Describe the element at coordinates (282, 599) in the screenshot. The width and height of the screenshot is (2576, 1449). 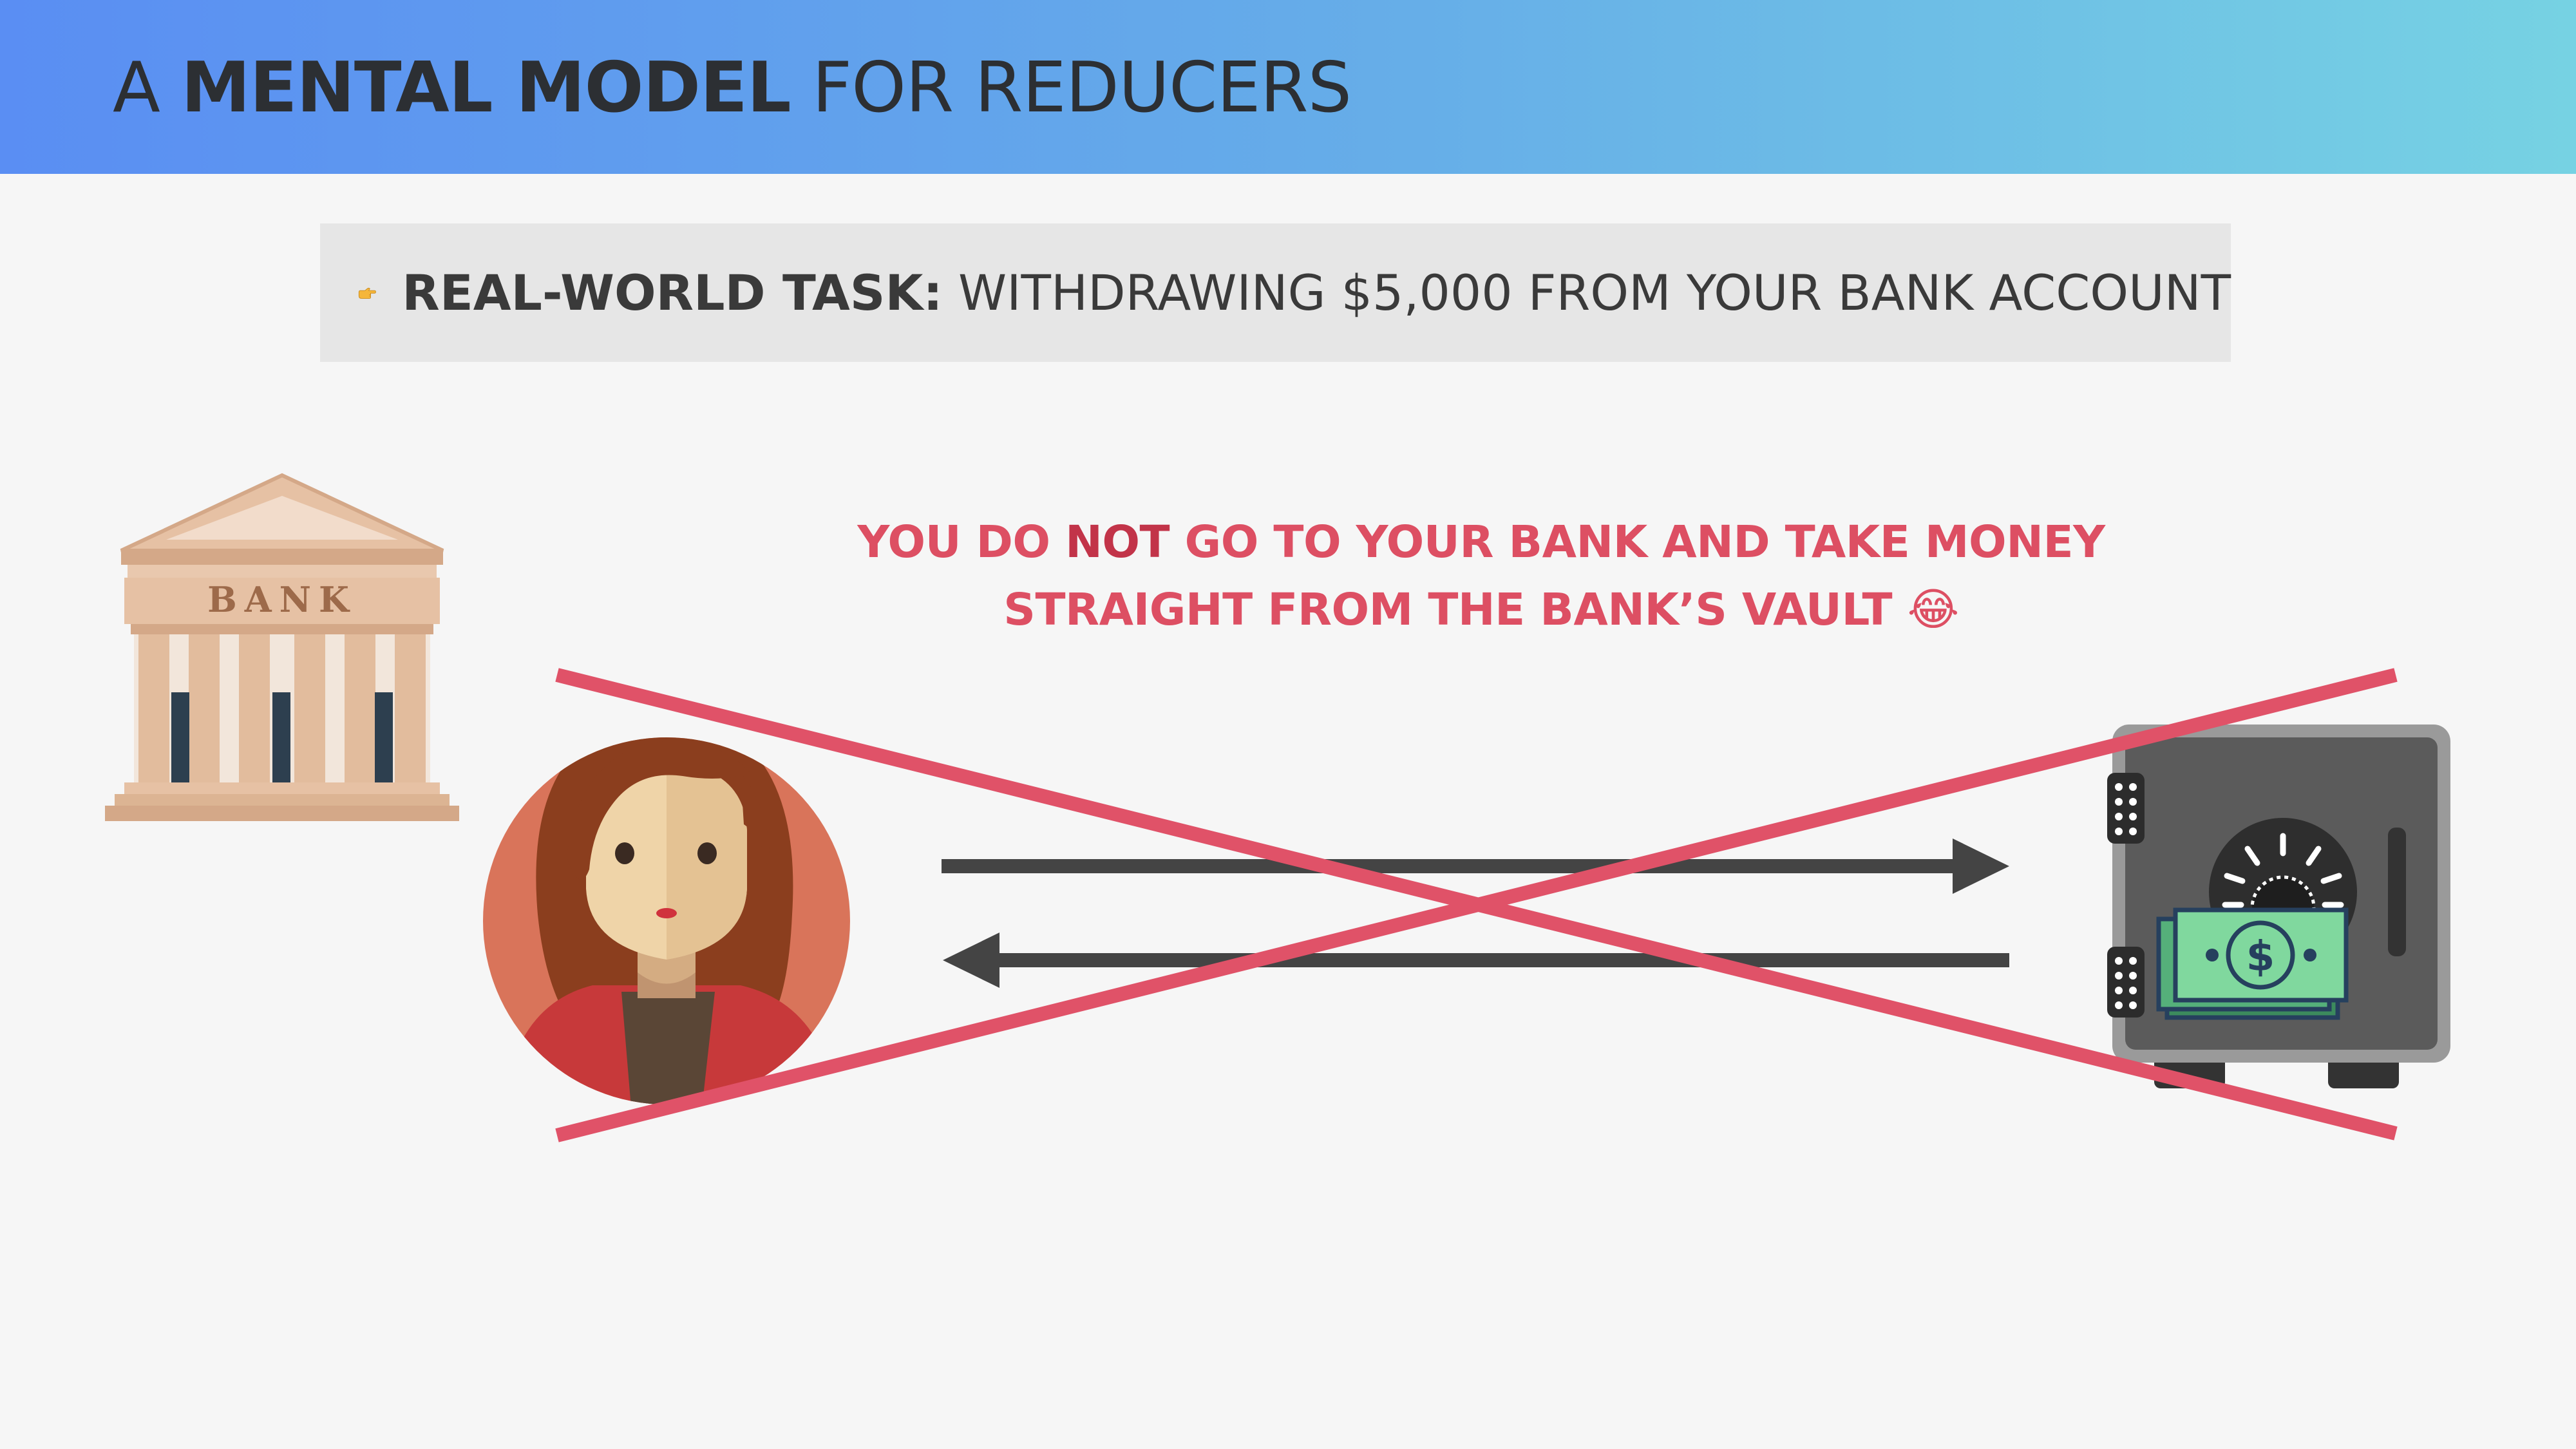
I see `bank-label: BANK` at that location.